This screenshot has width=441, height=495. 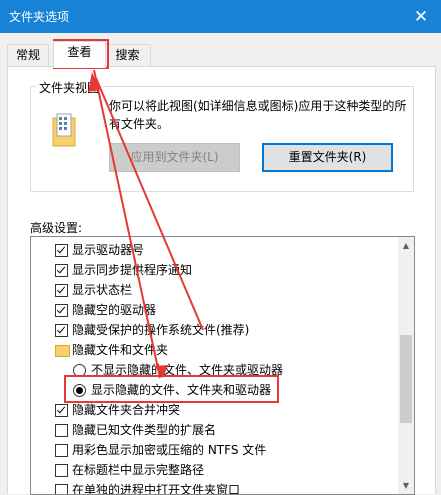 What do you see at coordinates (213, 250) in the screenshot?
I see `list-item: 显示驱动器号` at bounding box center [213, 250].